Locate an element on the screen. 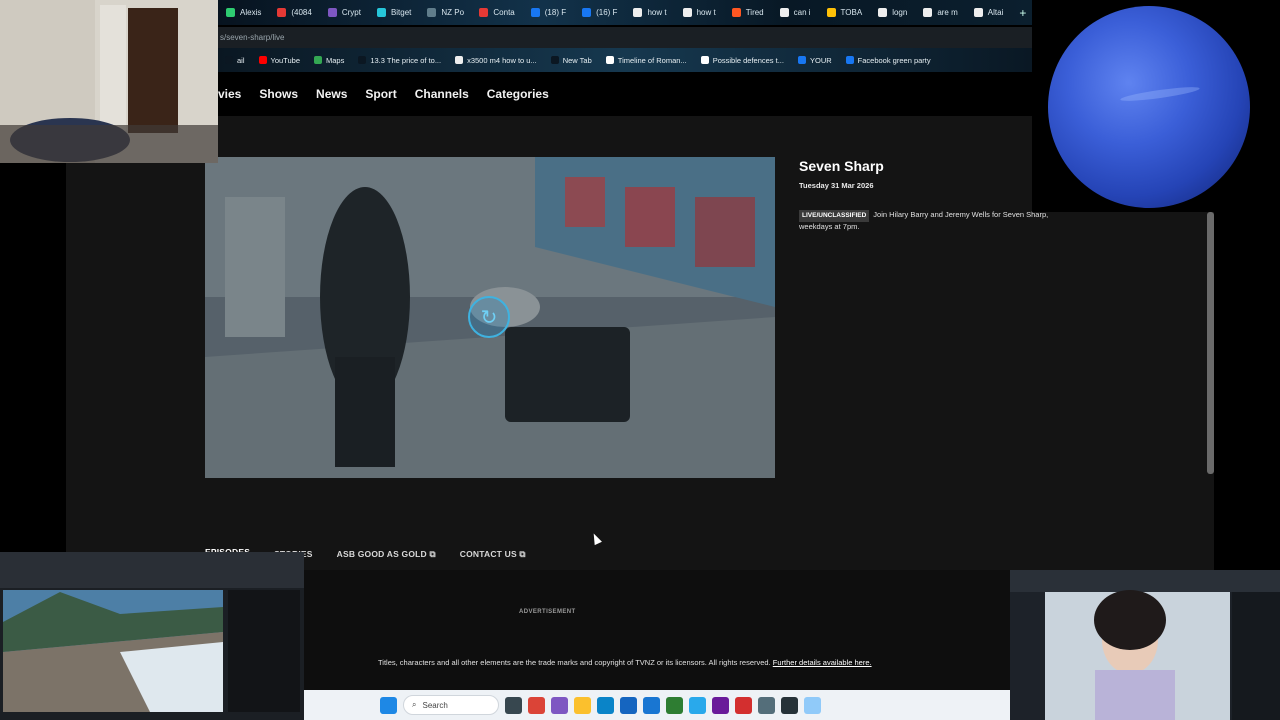  tab-contact-us: CONTACT US ⧉ is located at coordinates (493, 554).